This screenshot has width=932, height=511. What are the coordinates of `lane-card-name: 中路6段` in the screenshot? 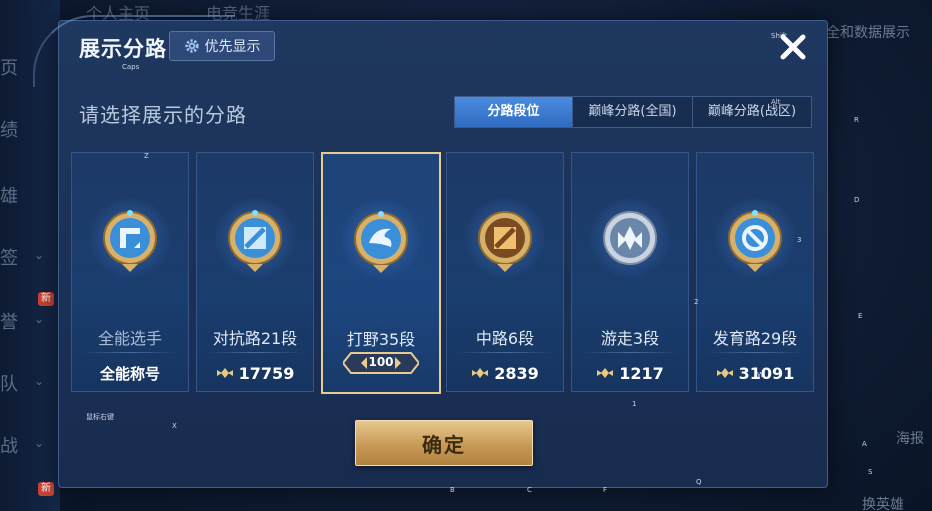 It's located at (505, 338).